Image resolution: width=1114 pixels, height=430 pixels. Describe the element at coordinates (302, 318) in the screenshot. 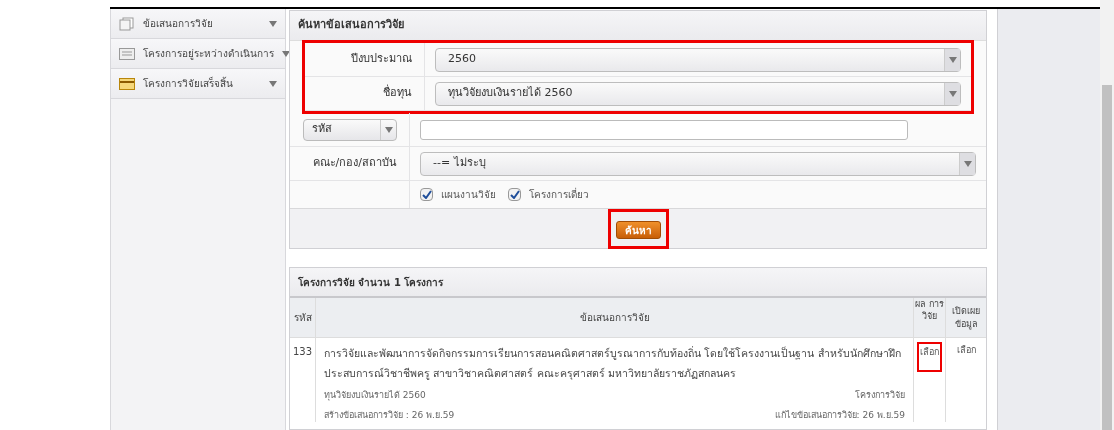

I see `column-header: รหัส` at that location.